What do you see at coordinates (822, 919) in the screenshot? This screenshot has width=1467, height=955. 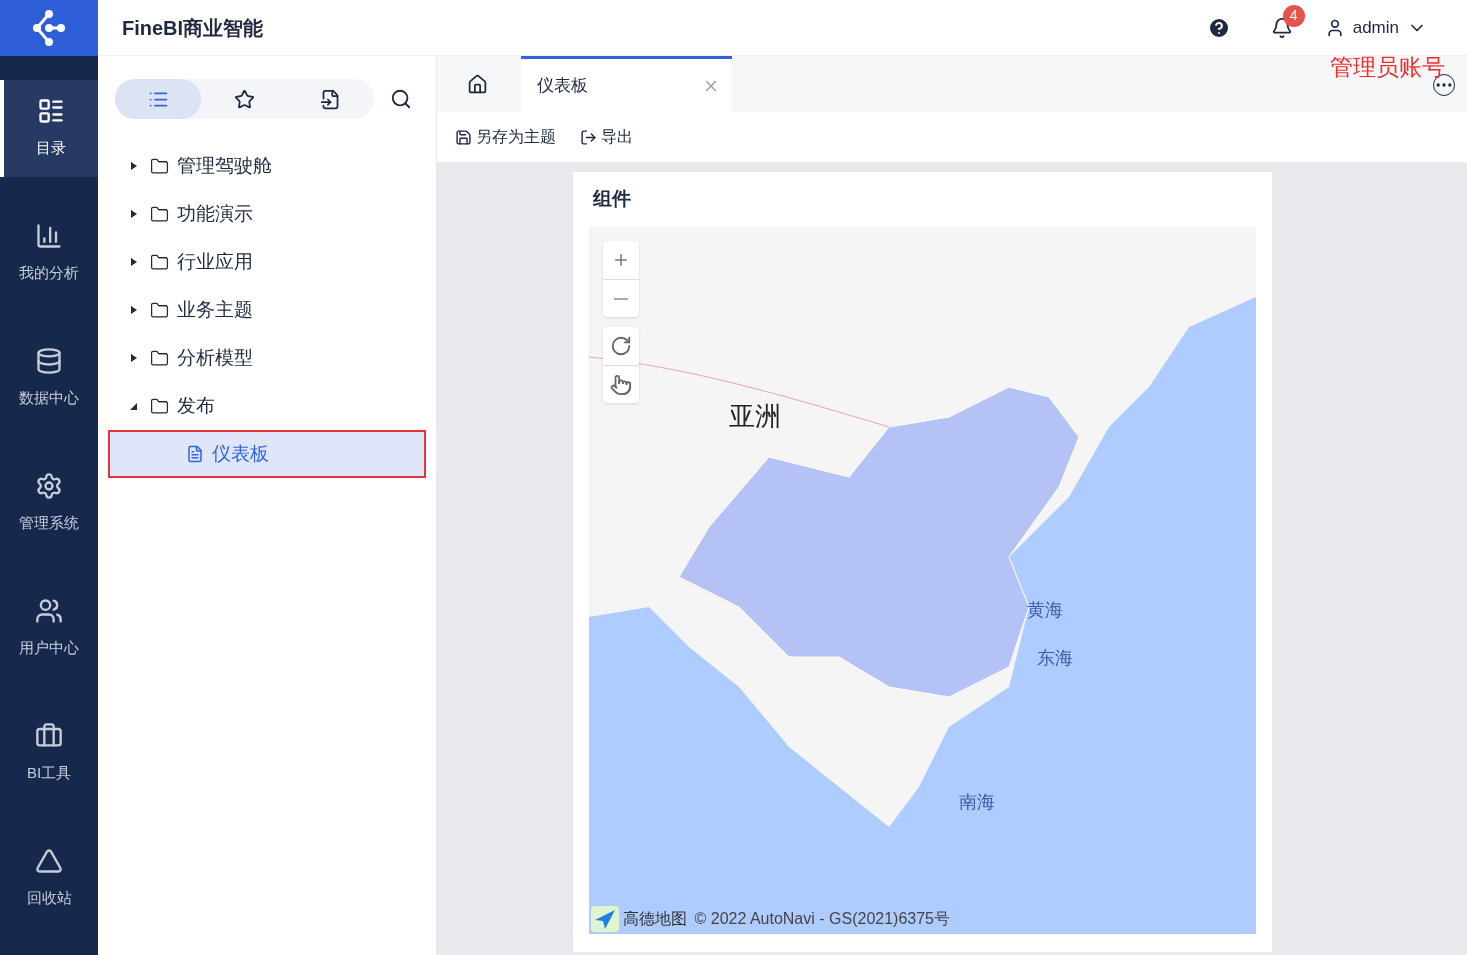 I see `map-attribution: © 2022 AutoNavi - GS(2021)6375号` at bounding box center [822, 919].